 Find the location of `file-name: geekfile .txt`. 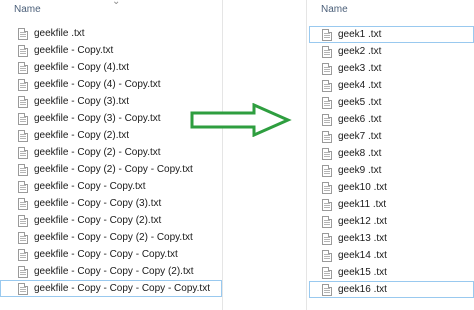

file-name: geekfile .txt is located at coordinates (59, 33).